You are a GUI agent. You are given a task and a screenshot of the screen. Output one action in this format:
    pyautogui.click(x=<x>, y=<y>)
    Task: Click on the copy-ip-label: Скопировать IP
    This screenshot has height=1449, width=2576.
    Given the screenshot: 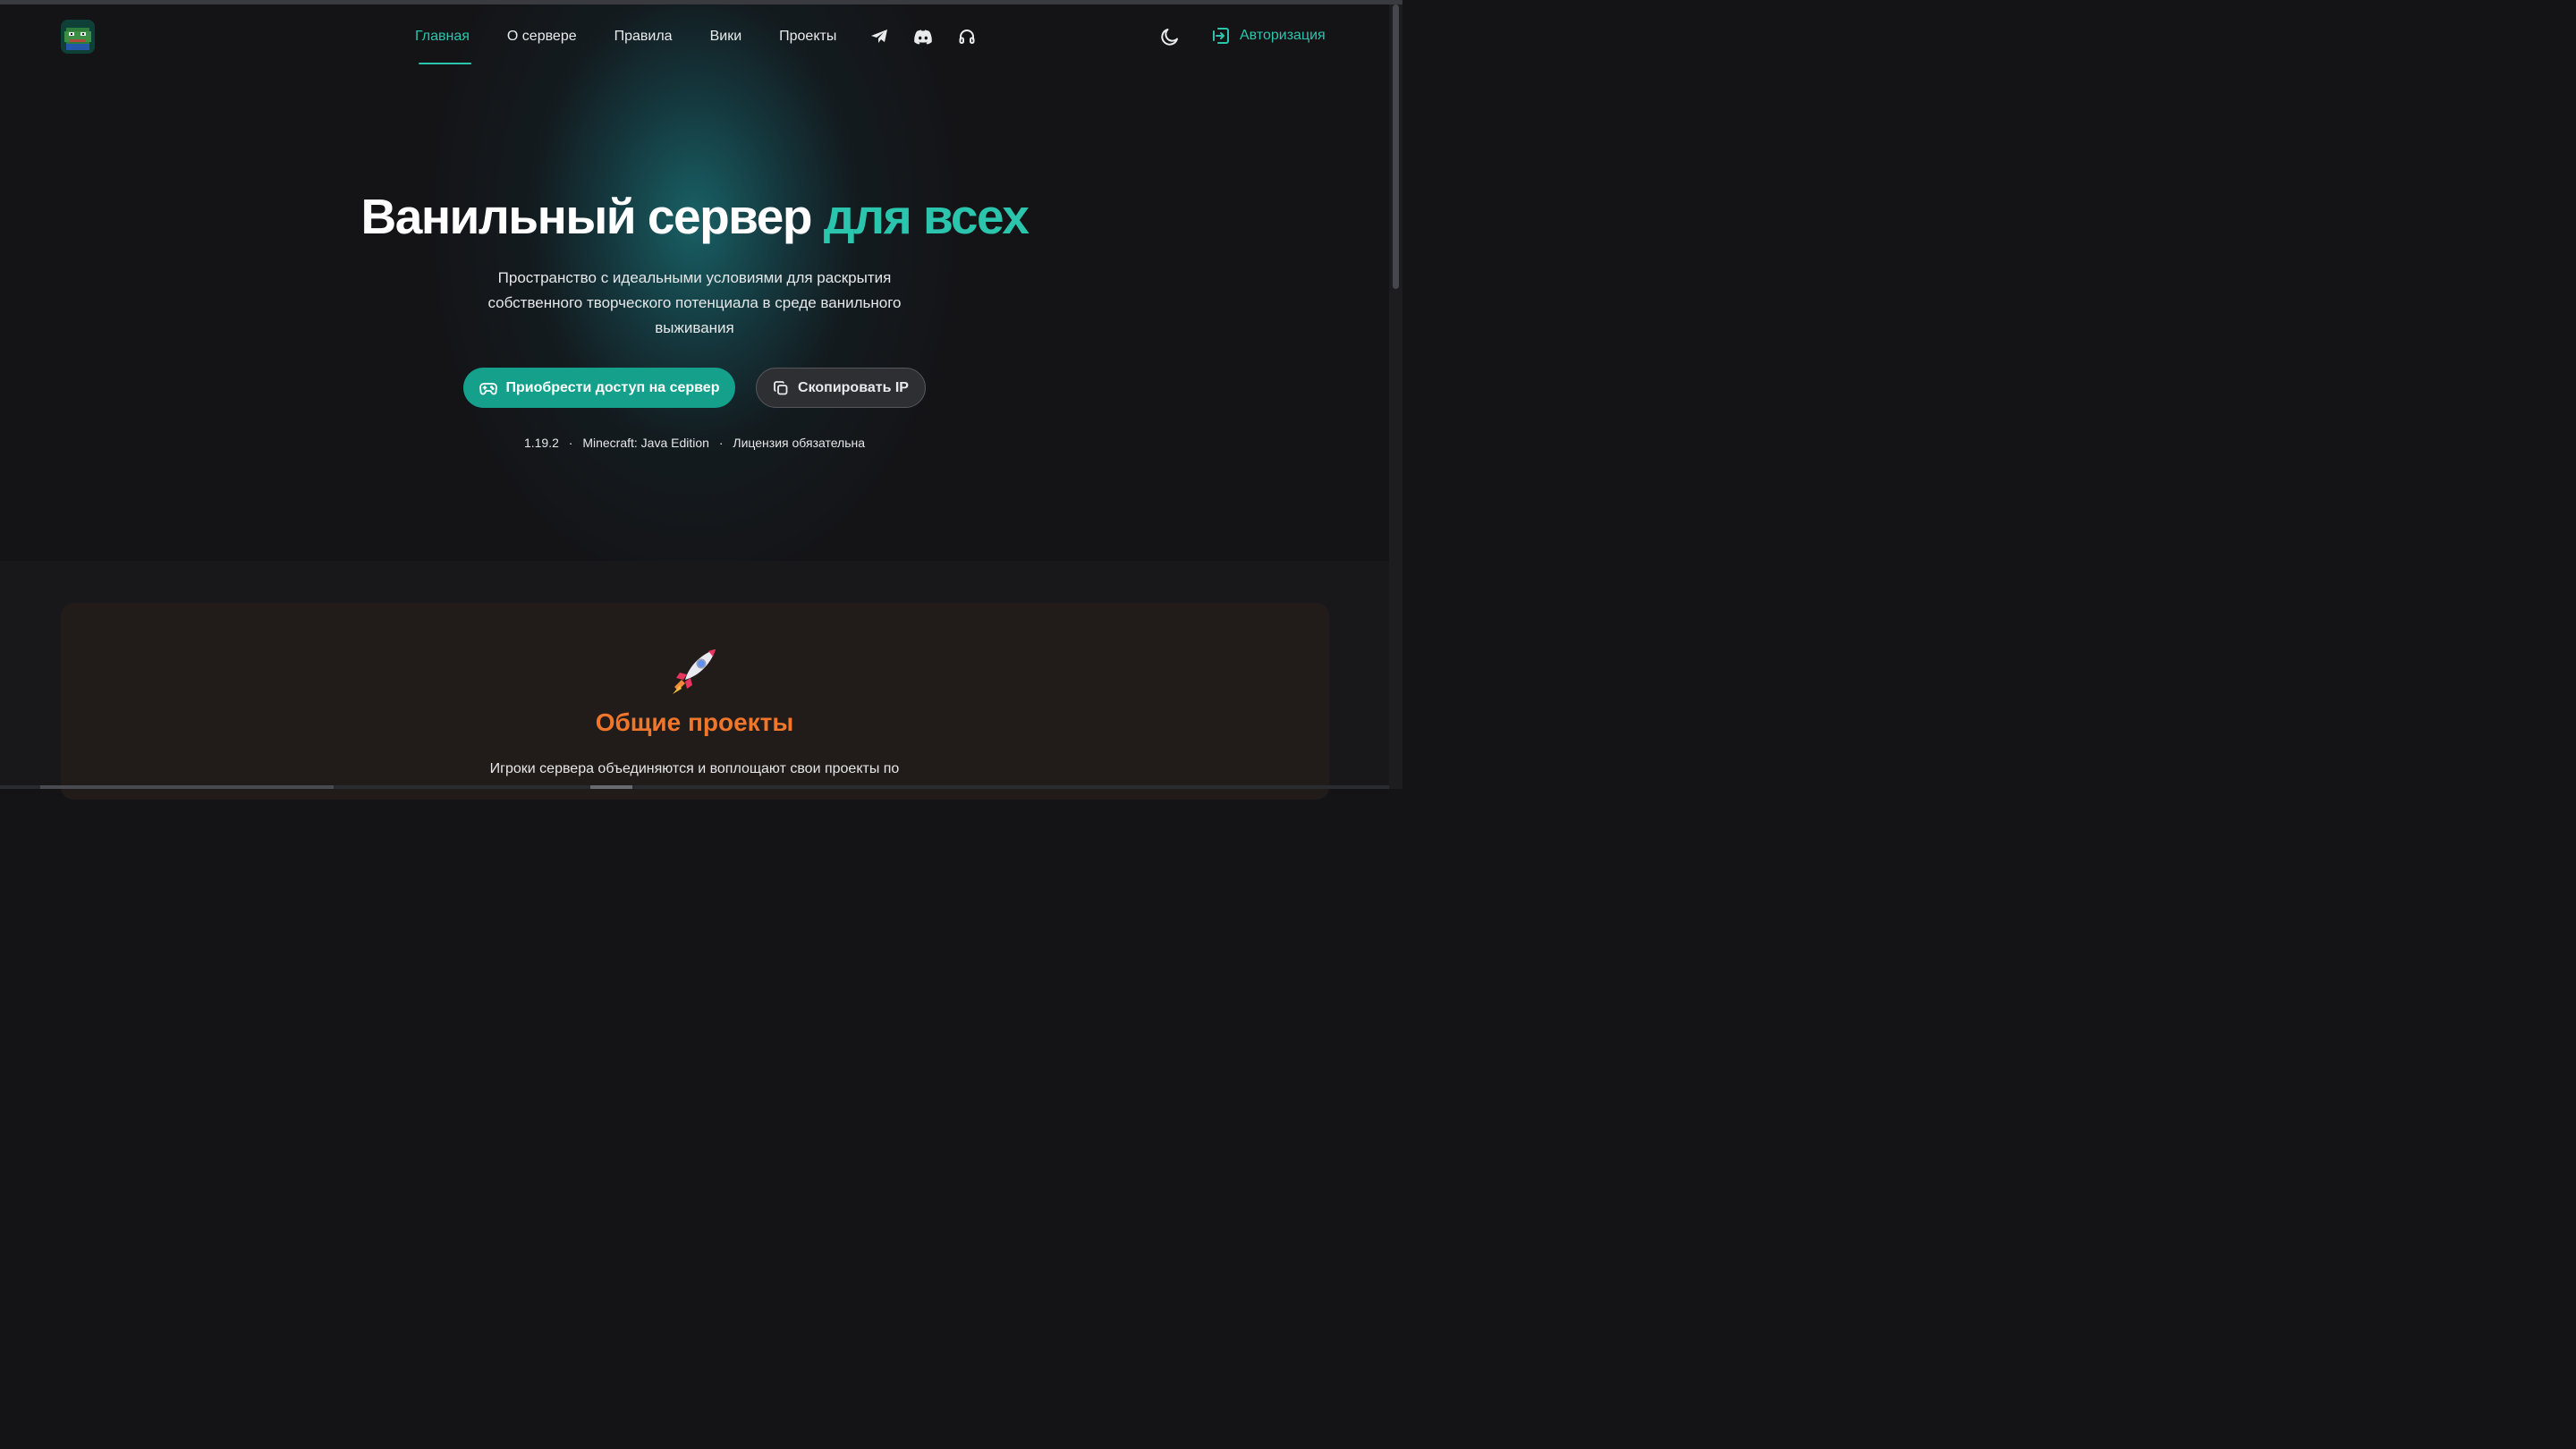 What is the action you would take?
    pyautogui.click(x=853, y=387)
    